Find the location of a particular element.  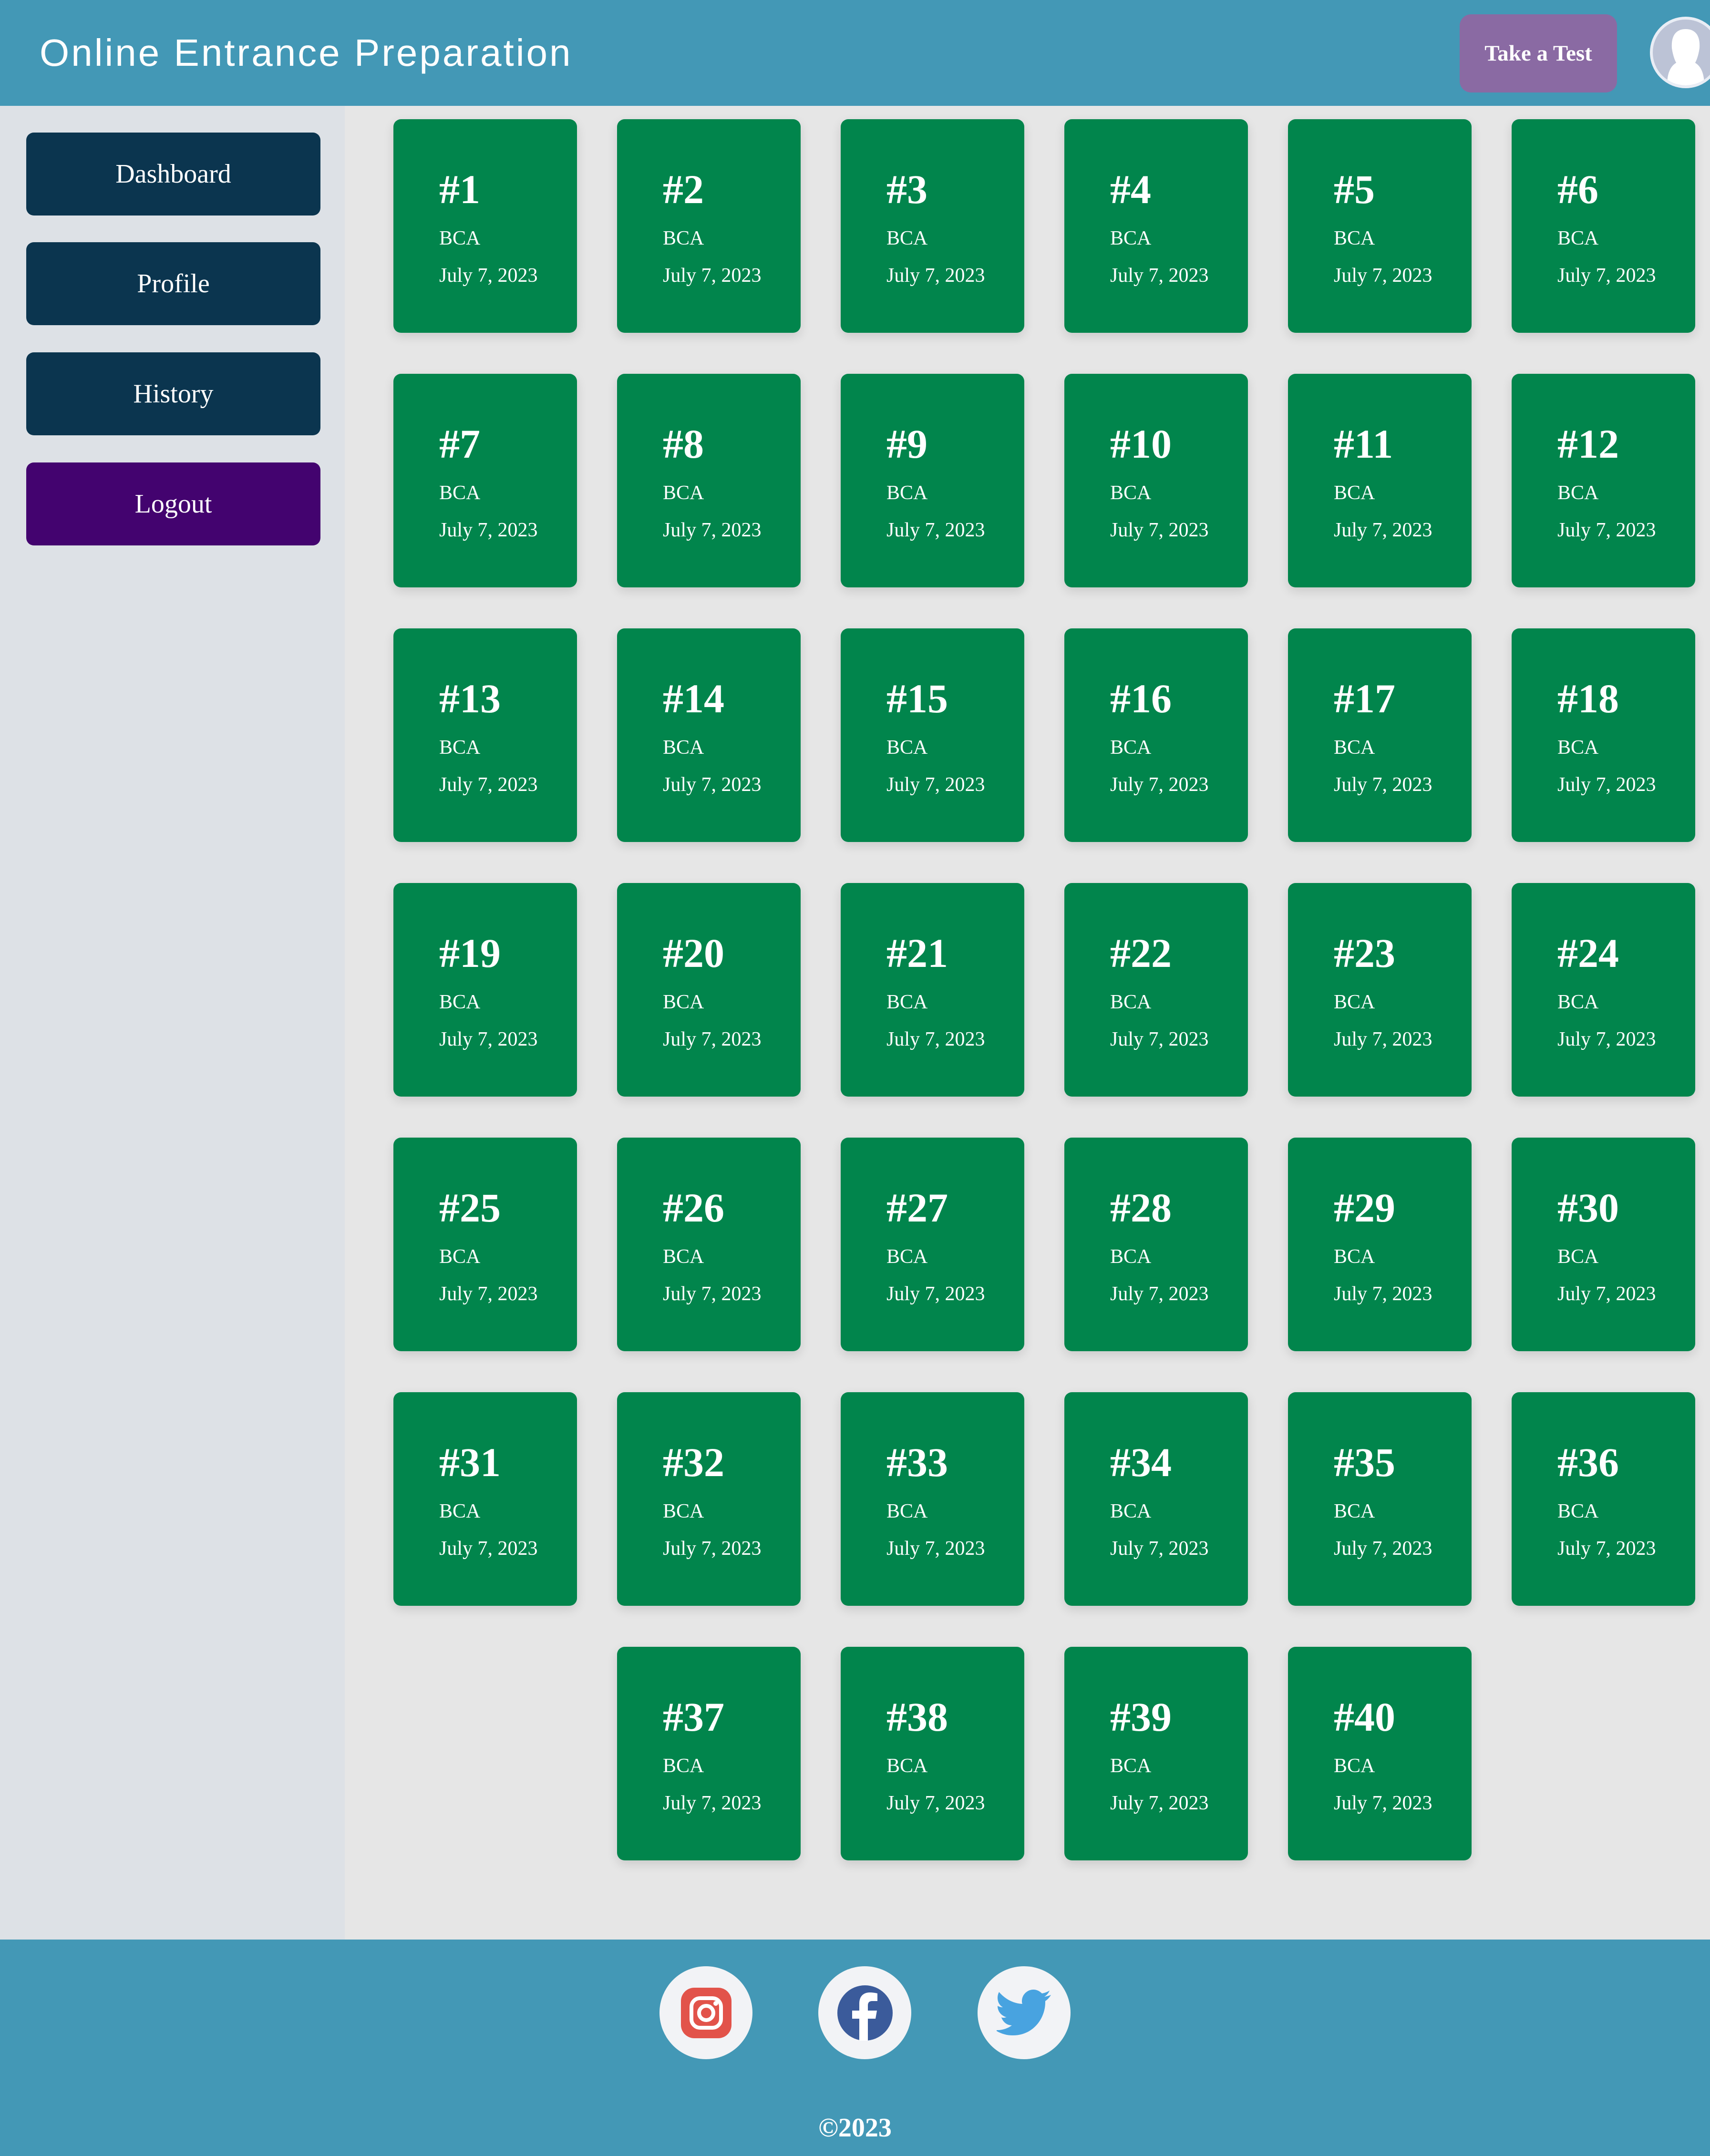

test-card: #32 BCA July 7, 2023 is located at coordinates (709, 1499).